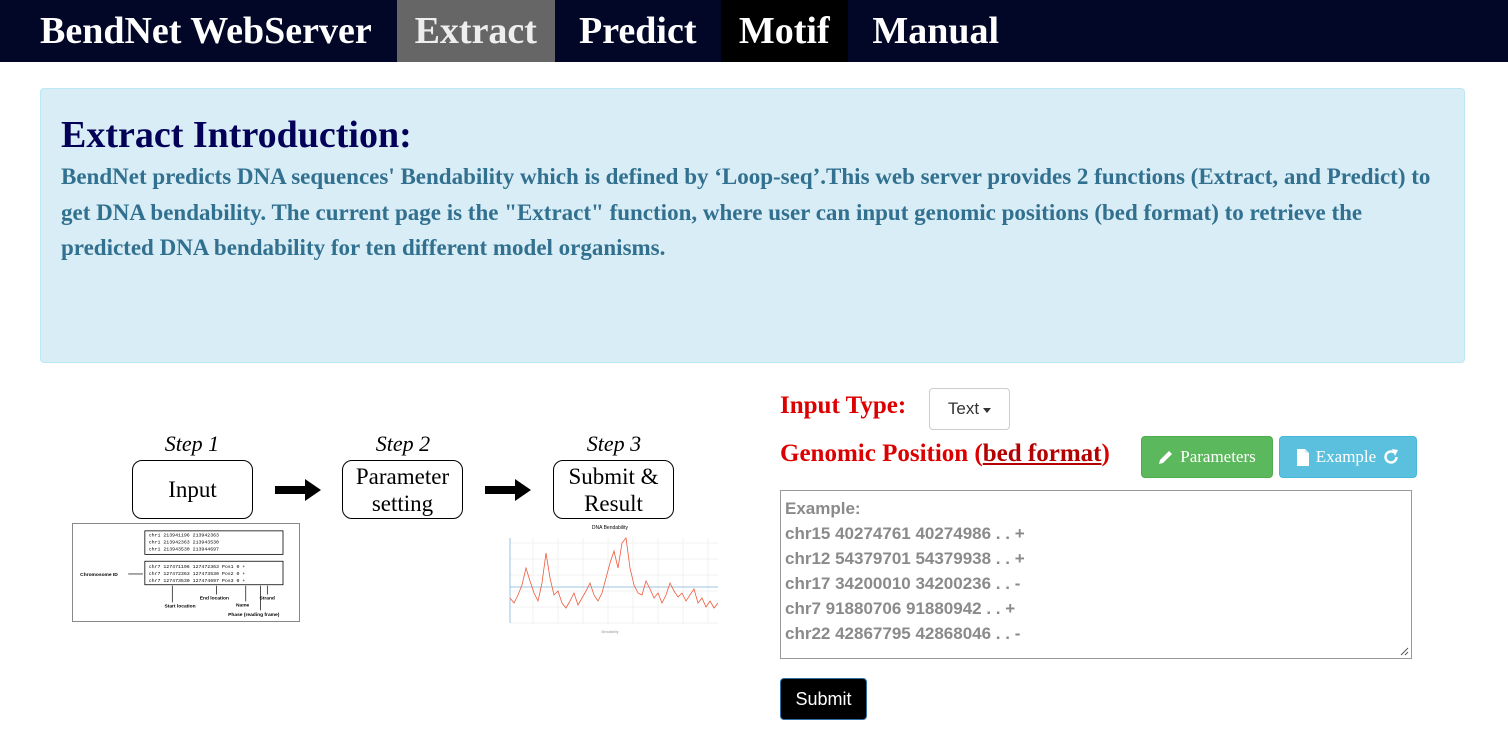 Image resolution: width=1508 pixels, height=745 pixels. What do you see at coordinates (1391, 456) in the screenshot?
I see `refresh-icon` at bounding box center [1391, 456].